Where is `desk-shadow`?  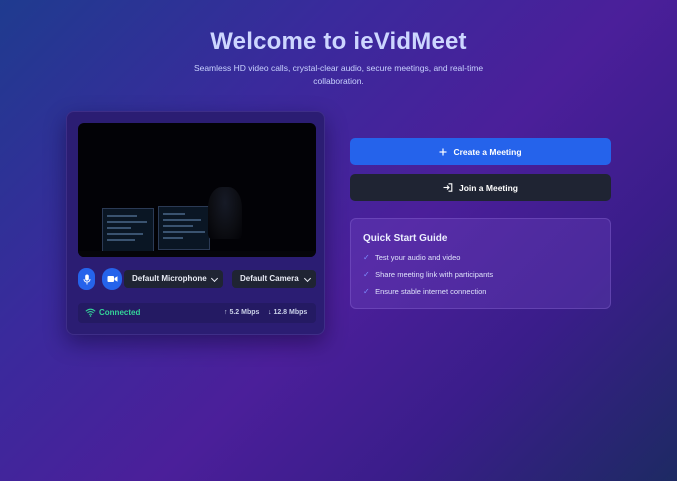 desk-shadow is located at coordinates (197, 254).